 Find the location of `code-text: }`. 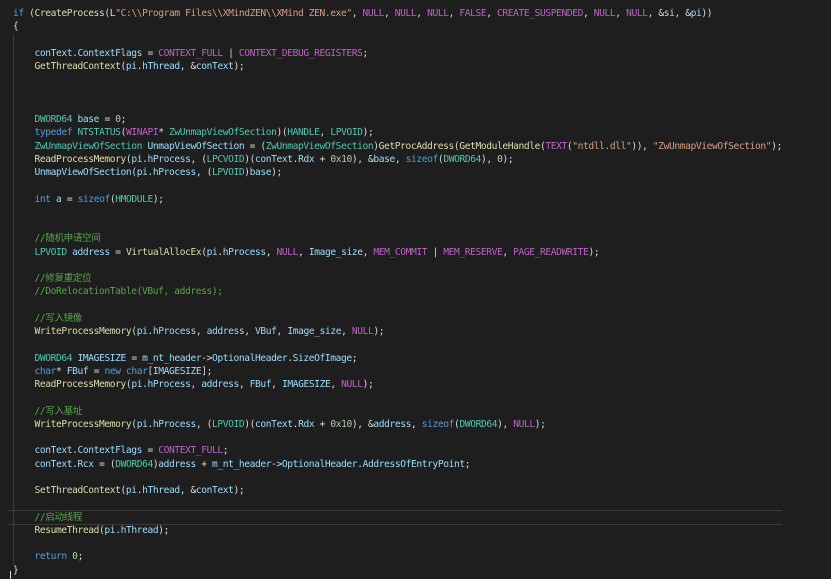

code-text: } is located at coordinates (16, 570).